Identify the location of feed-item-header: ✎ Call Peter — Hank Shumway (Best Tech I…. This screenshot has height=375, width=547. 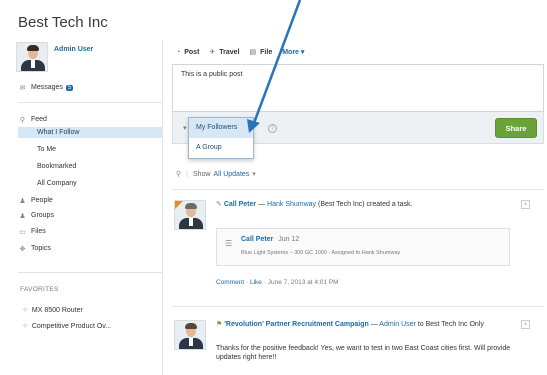
(366, 204).